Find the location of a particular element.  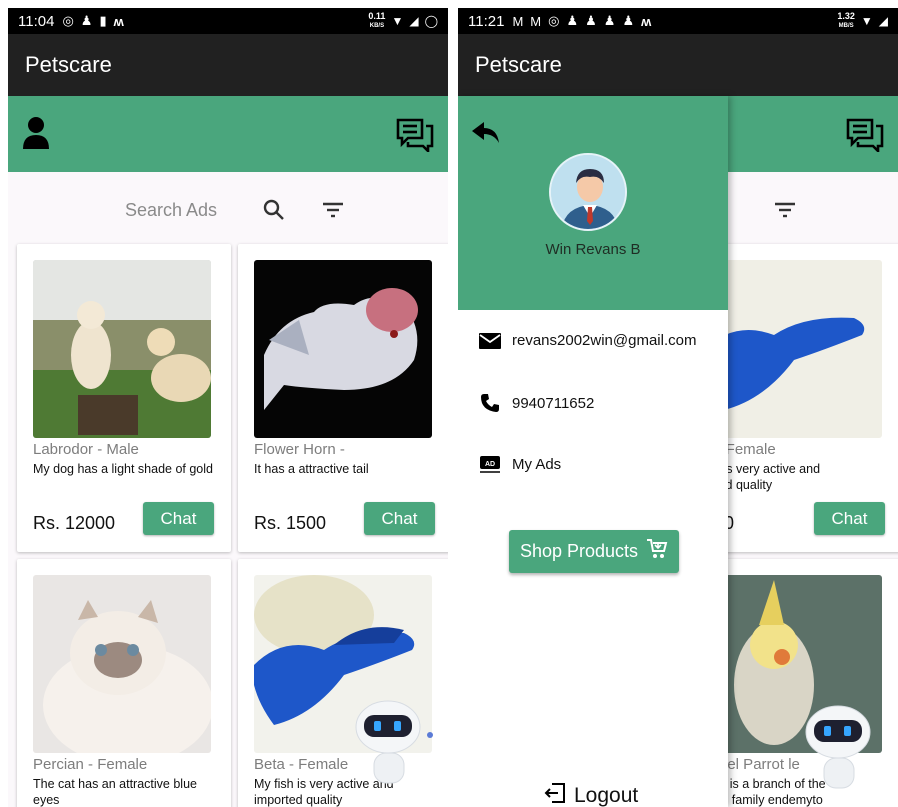

svg-text: AD is located at coordinates (490, 464).